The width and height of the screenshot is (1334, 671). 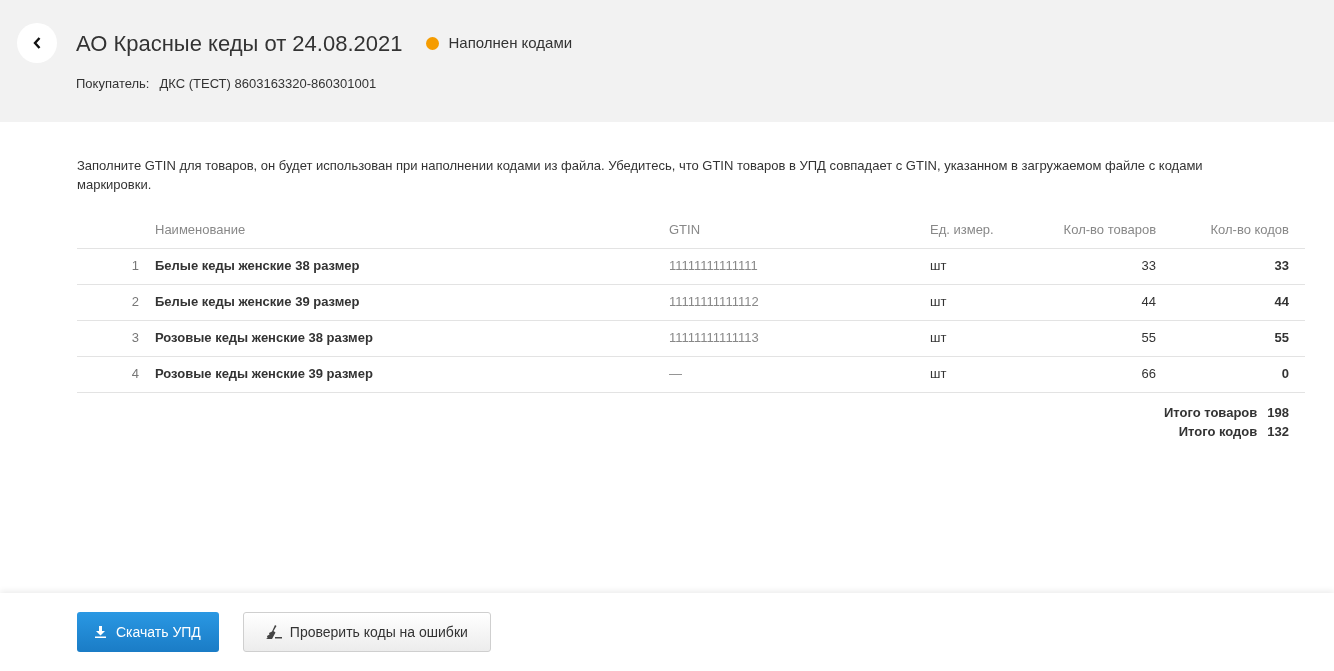 What do you see at coordinates (640, 175) in the screenshot?
I see `notice-text: Заполните GTIN для товаров, он будет использован при наполнении кодами из файла. Убедитесь, что GTIN товаров в УПД совпадает с GTIN, указанном в загружаемом файле с кодами маркировки.` at bounding box center [640, 175].